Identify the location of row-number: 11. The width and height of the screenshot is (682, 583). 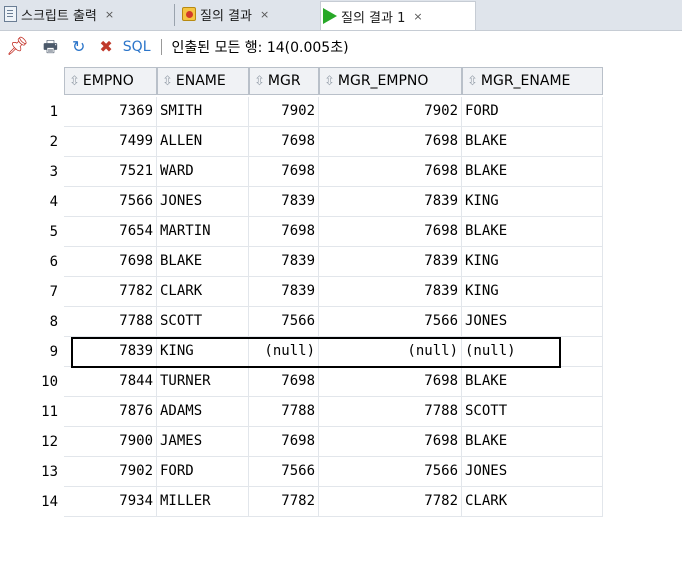
(49, 412).